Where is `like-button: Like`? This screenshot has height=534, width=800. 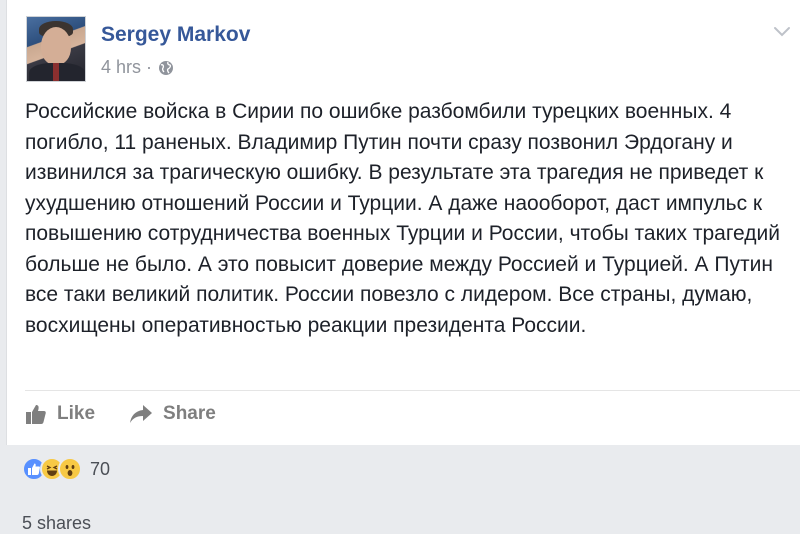
like-button: Like is located at coordinates (60, 414).